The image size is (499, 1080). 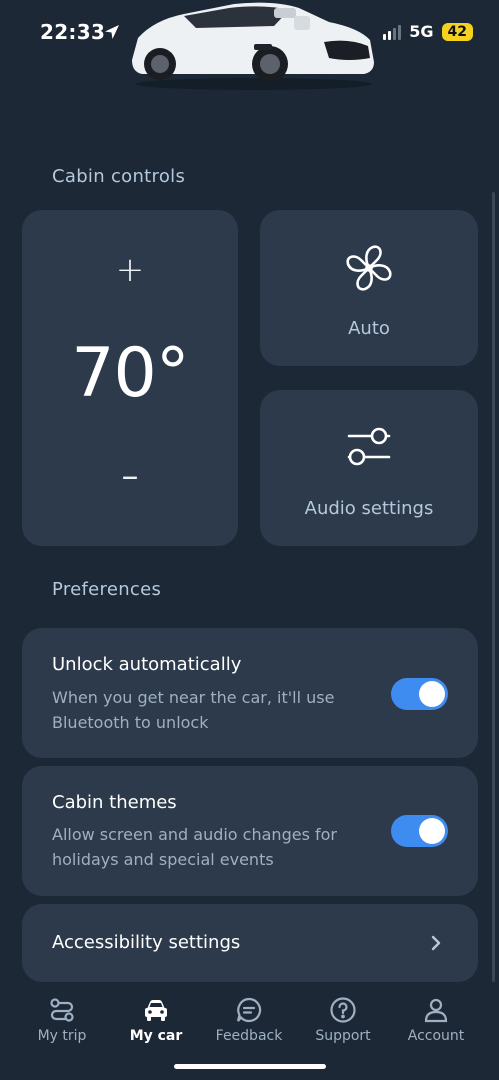 I want to click on tab-label: Support, so click(x=343, y=1036).